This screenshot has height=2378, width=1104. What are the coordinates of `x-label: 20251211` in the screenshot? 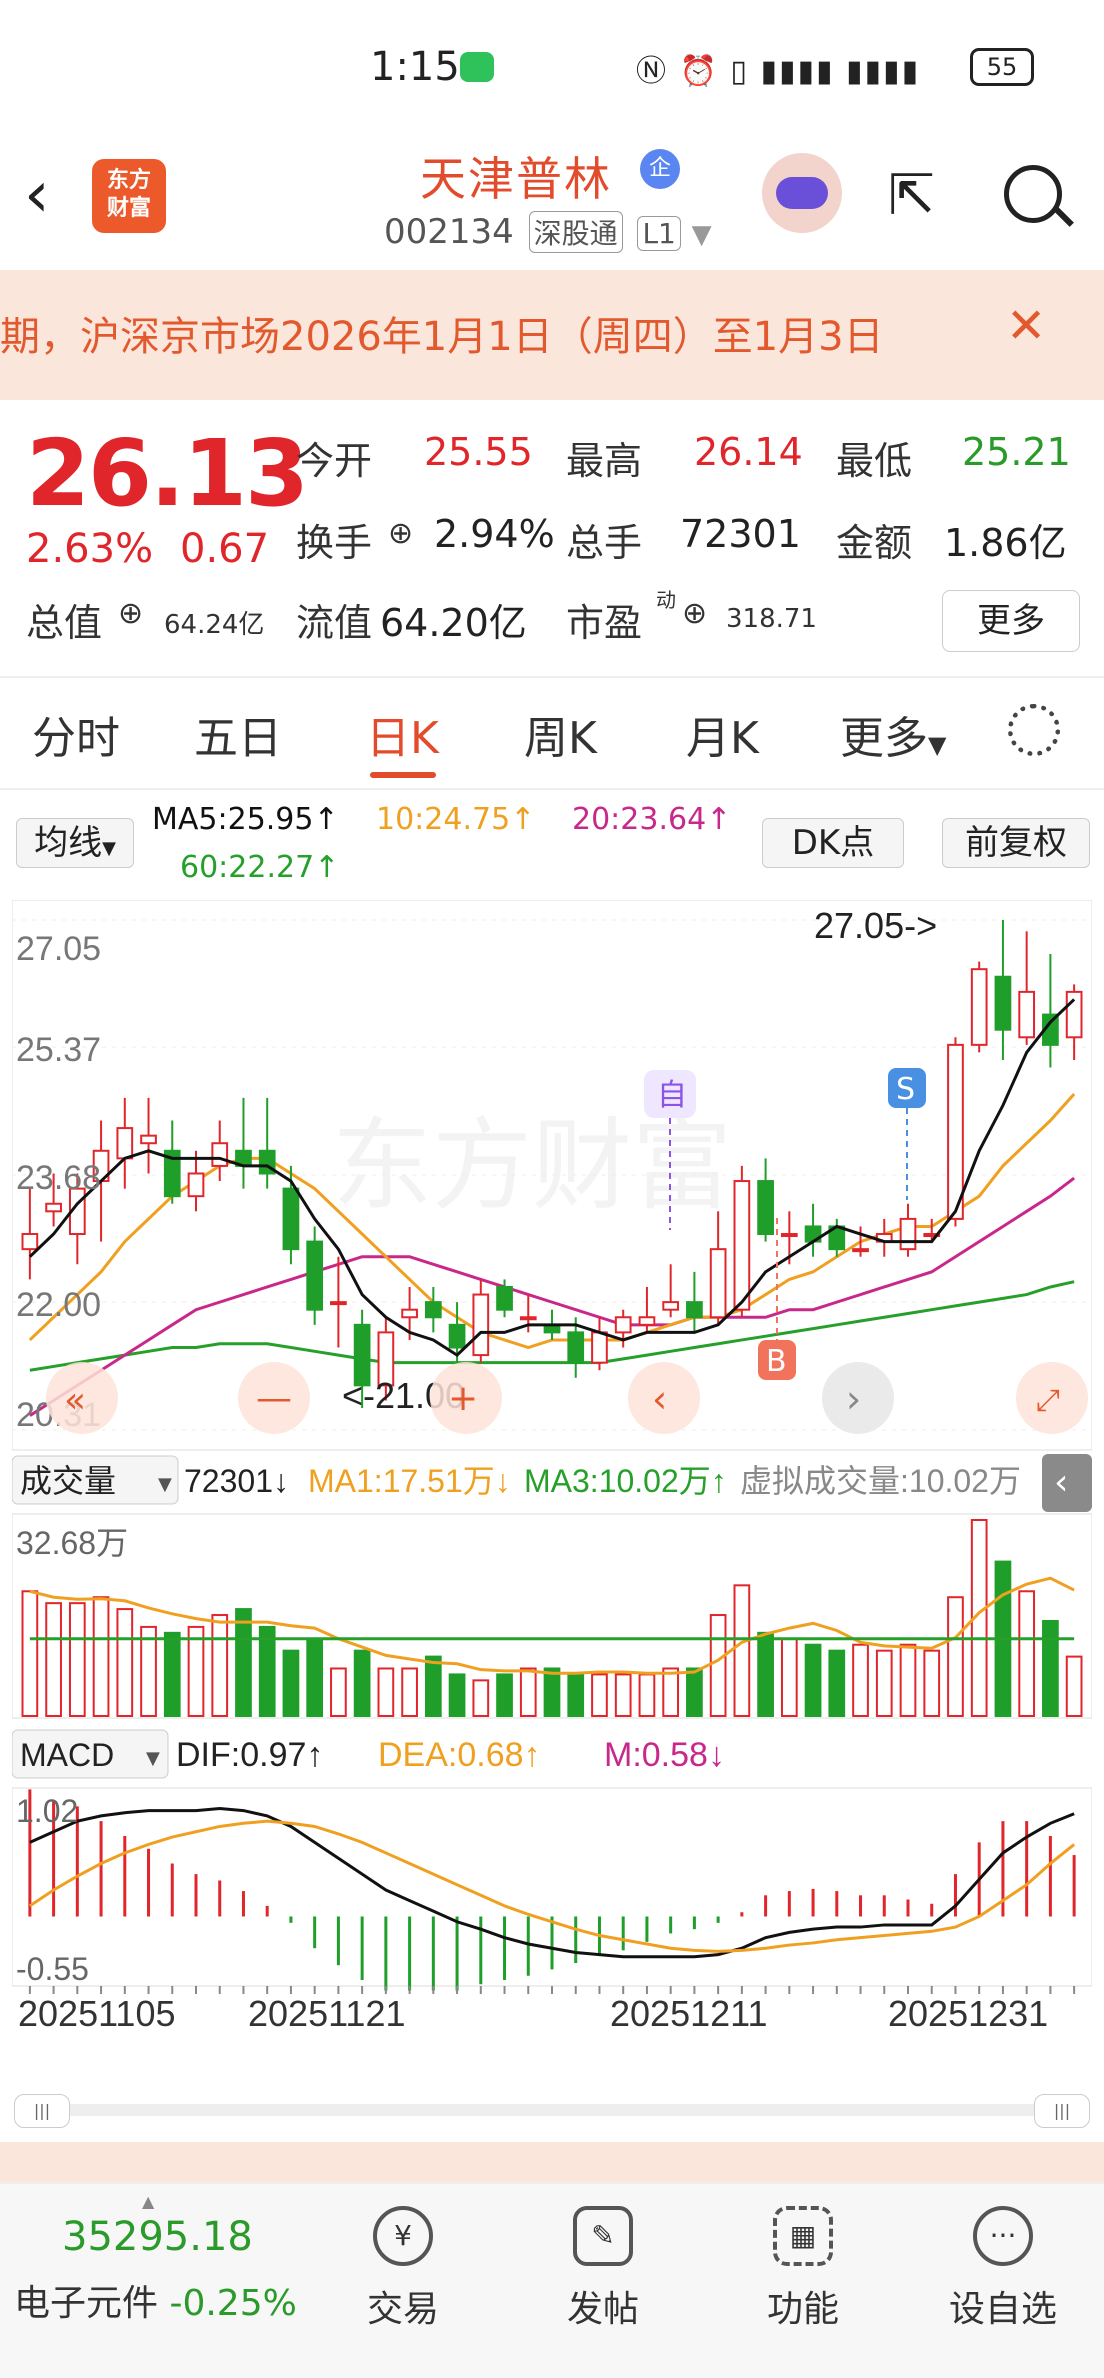 It's located at (689, 2011).